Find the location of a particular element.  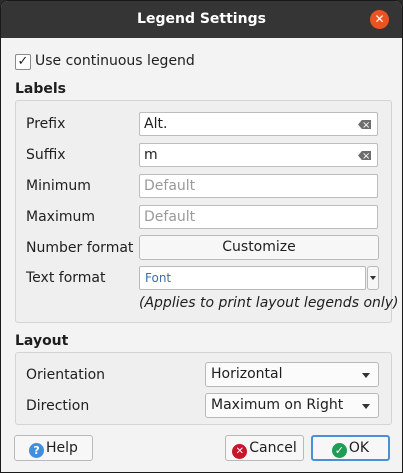

suffix-label: Suffix is located at coordinates (46, 155).